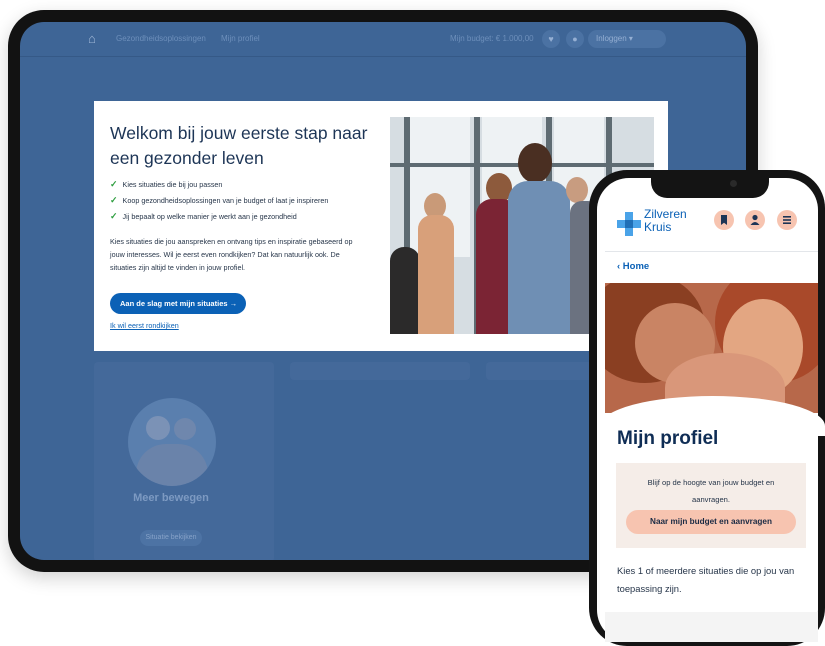 The width and height of the screenshot is (825, 646). Describe the element at coordinates (668, 438) in the screenshot. I see `page-title: Mijn profiel` at that location.